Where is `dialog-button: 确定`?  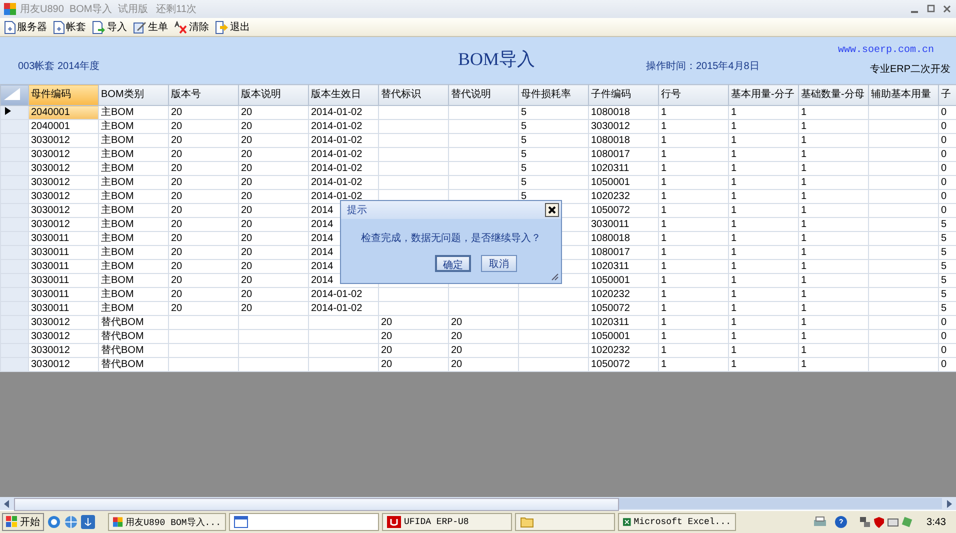
dialog-button: 确定 is located at coordinates (453, 263).